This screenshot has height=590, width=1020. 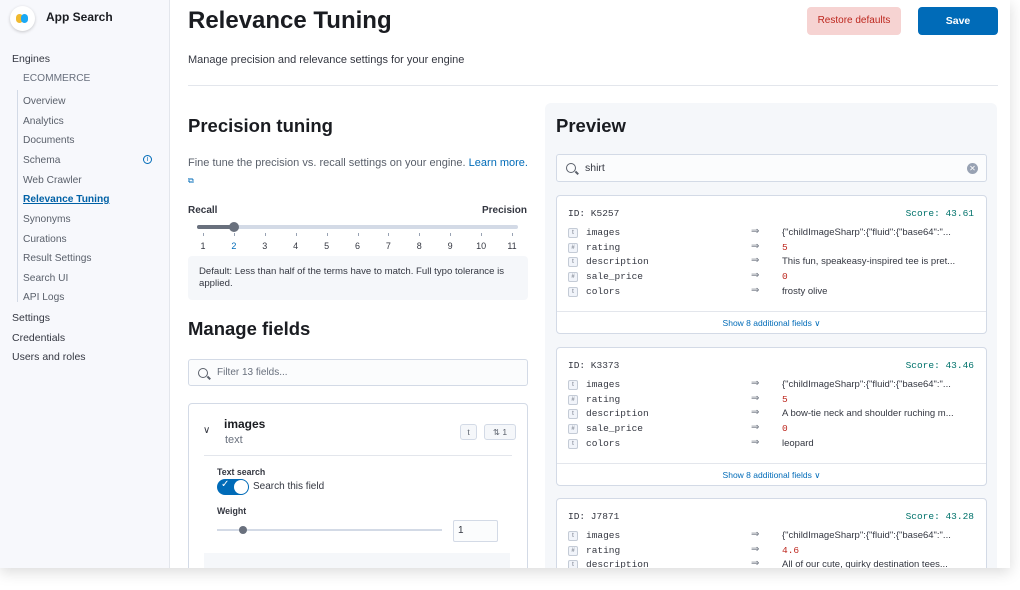 What do you see at coordinates (481, 246) in the screenshot?
I see `slider-tick-label: 10` at bounding box center [481, 246].